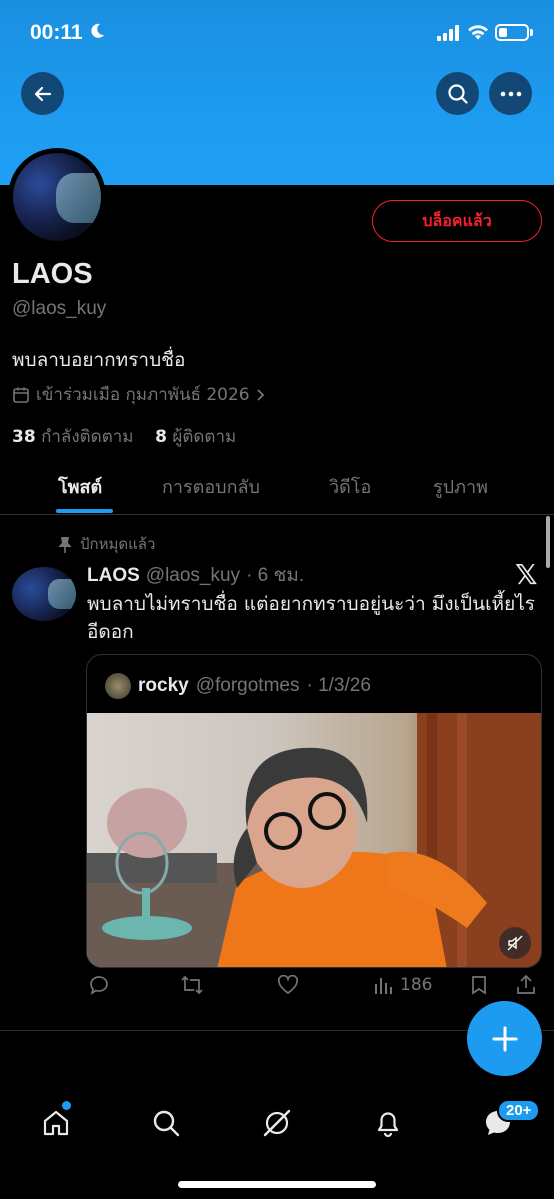 The width and height of the screenshot is (554, 1199). What do you see at coordinates (338, 685) in the screenshot?
I see `quote-date: · 1/3/26` at bounding box center [338, 685].